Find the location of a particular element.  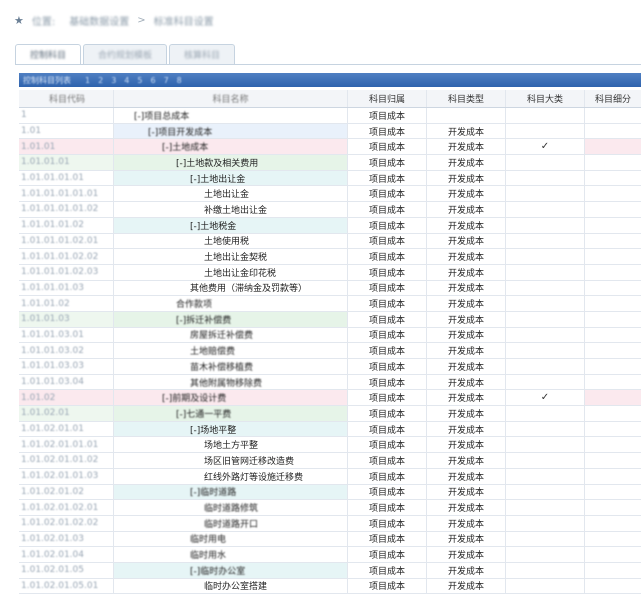

table-row: 1.01.02.01.05.01 临时办公室搭建 项目成本 开发成本 is located at coordinates (330, 586).